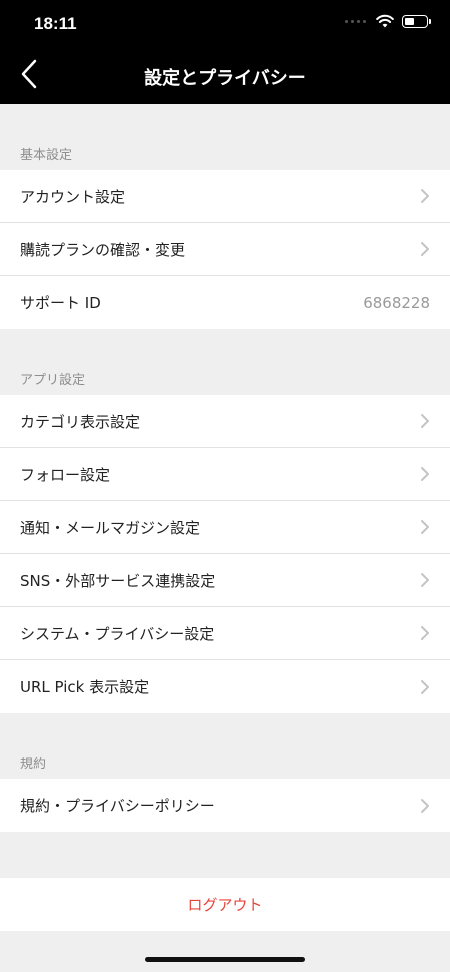  Describe the element at coordinates (103, 249) in the screenshot. I see `row-label: 購読プランの確認・変更` at that location.